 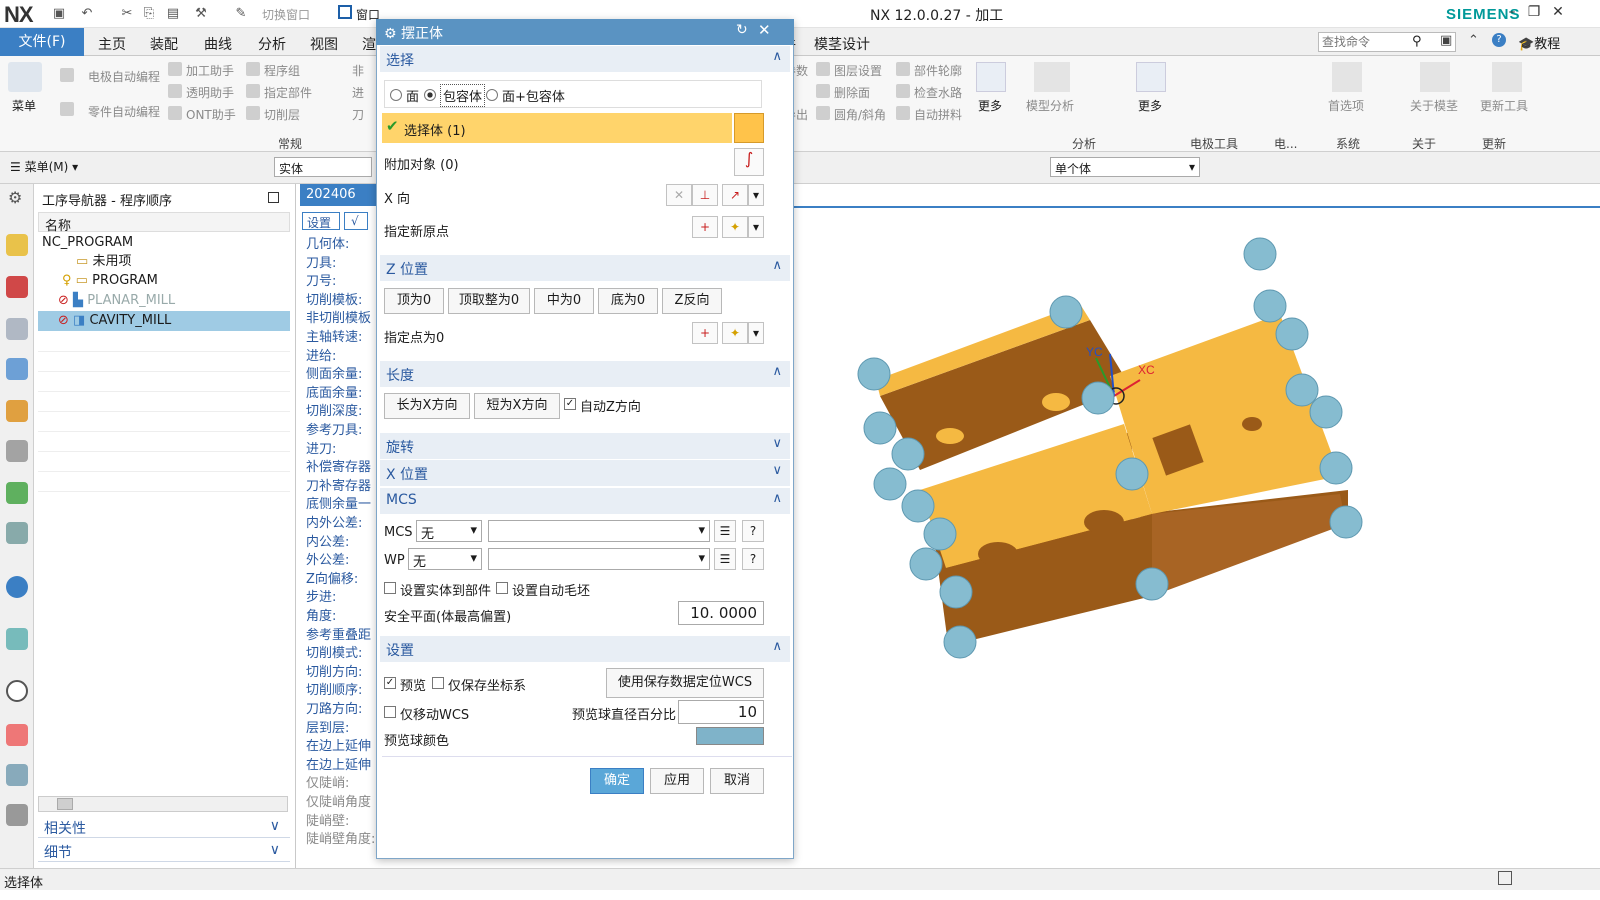 I want to click on reverse-direction-icon: ✕, so click(x=679, y=195).